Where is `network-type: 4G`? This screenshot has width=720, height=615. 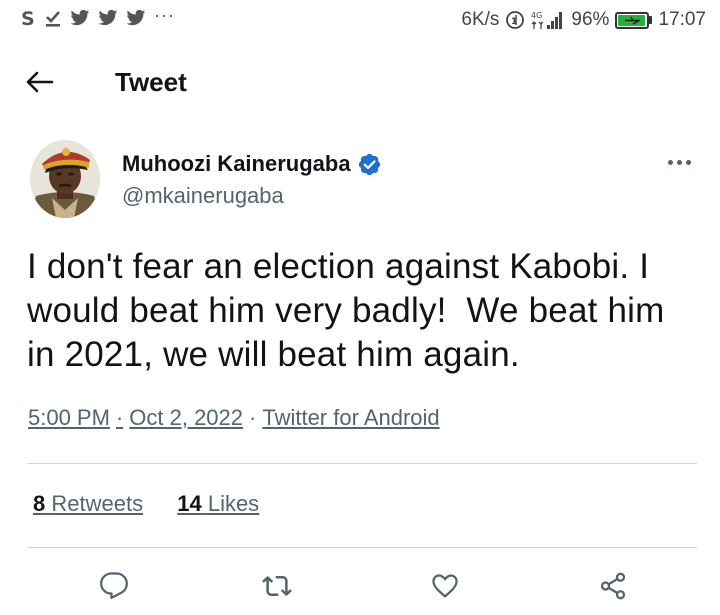
network-type: 4G is located at coordinates (536, 15).